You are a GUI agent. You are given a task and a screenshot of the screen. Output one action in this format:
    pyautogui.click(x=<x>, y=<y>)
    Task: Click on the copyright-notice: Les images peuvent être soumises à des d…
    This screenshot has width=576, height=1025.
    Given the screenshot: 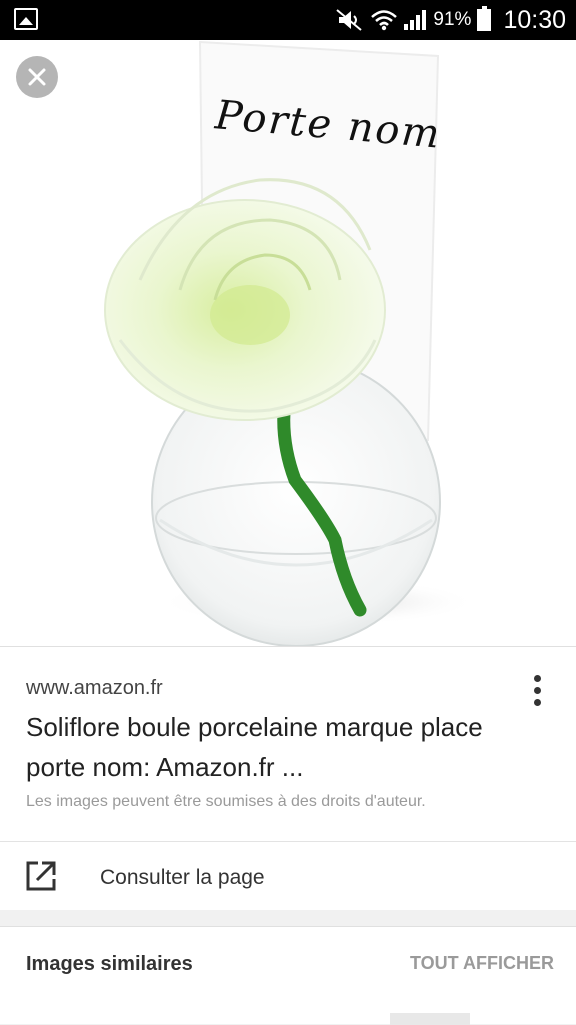 What is the action you would take?
    pyautogui.click(x=226, y=801)
    